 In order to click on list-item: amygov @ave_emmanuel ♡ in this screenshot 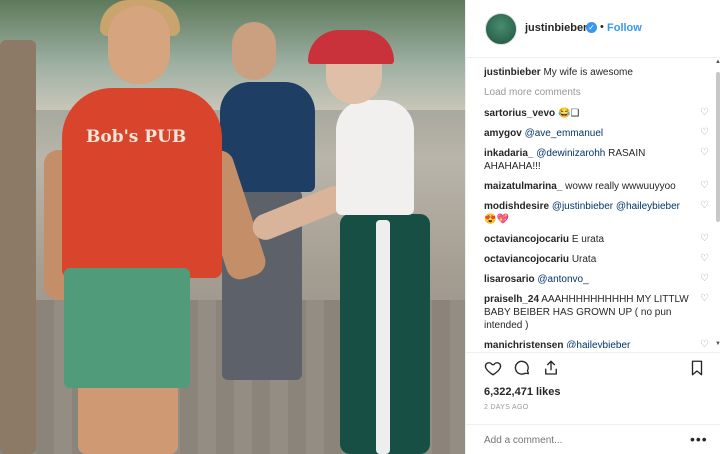, I will do `click(599, 133)`.